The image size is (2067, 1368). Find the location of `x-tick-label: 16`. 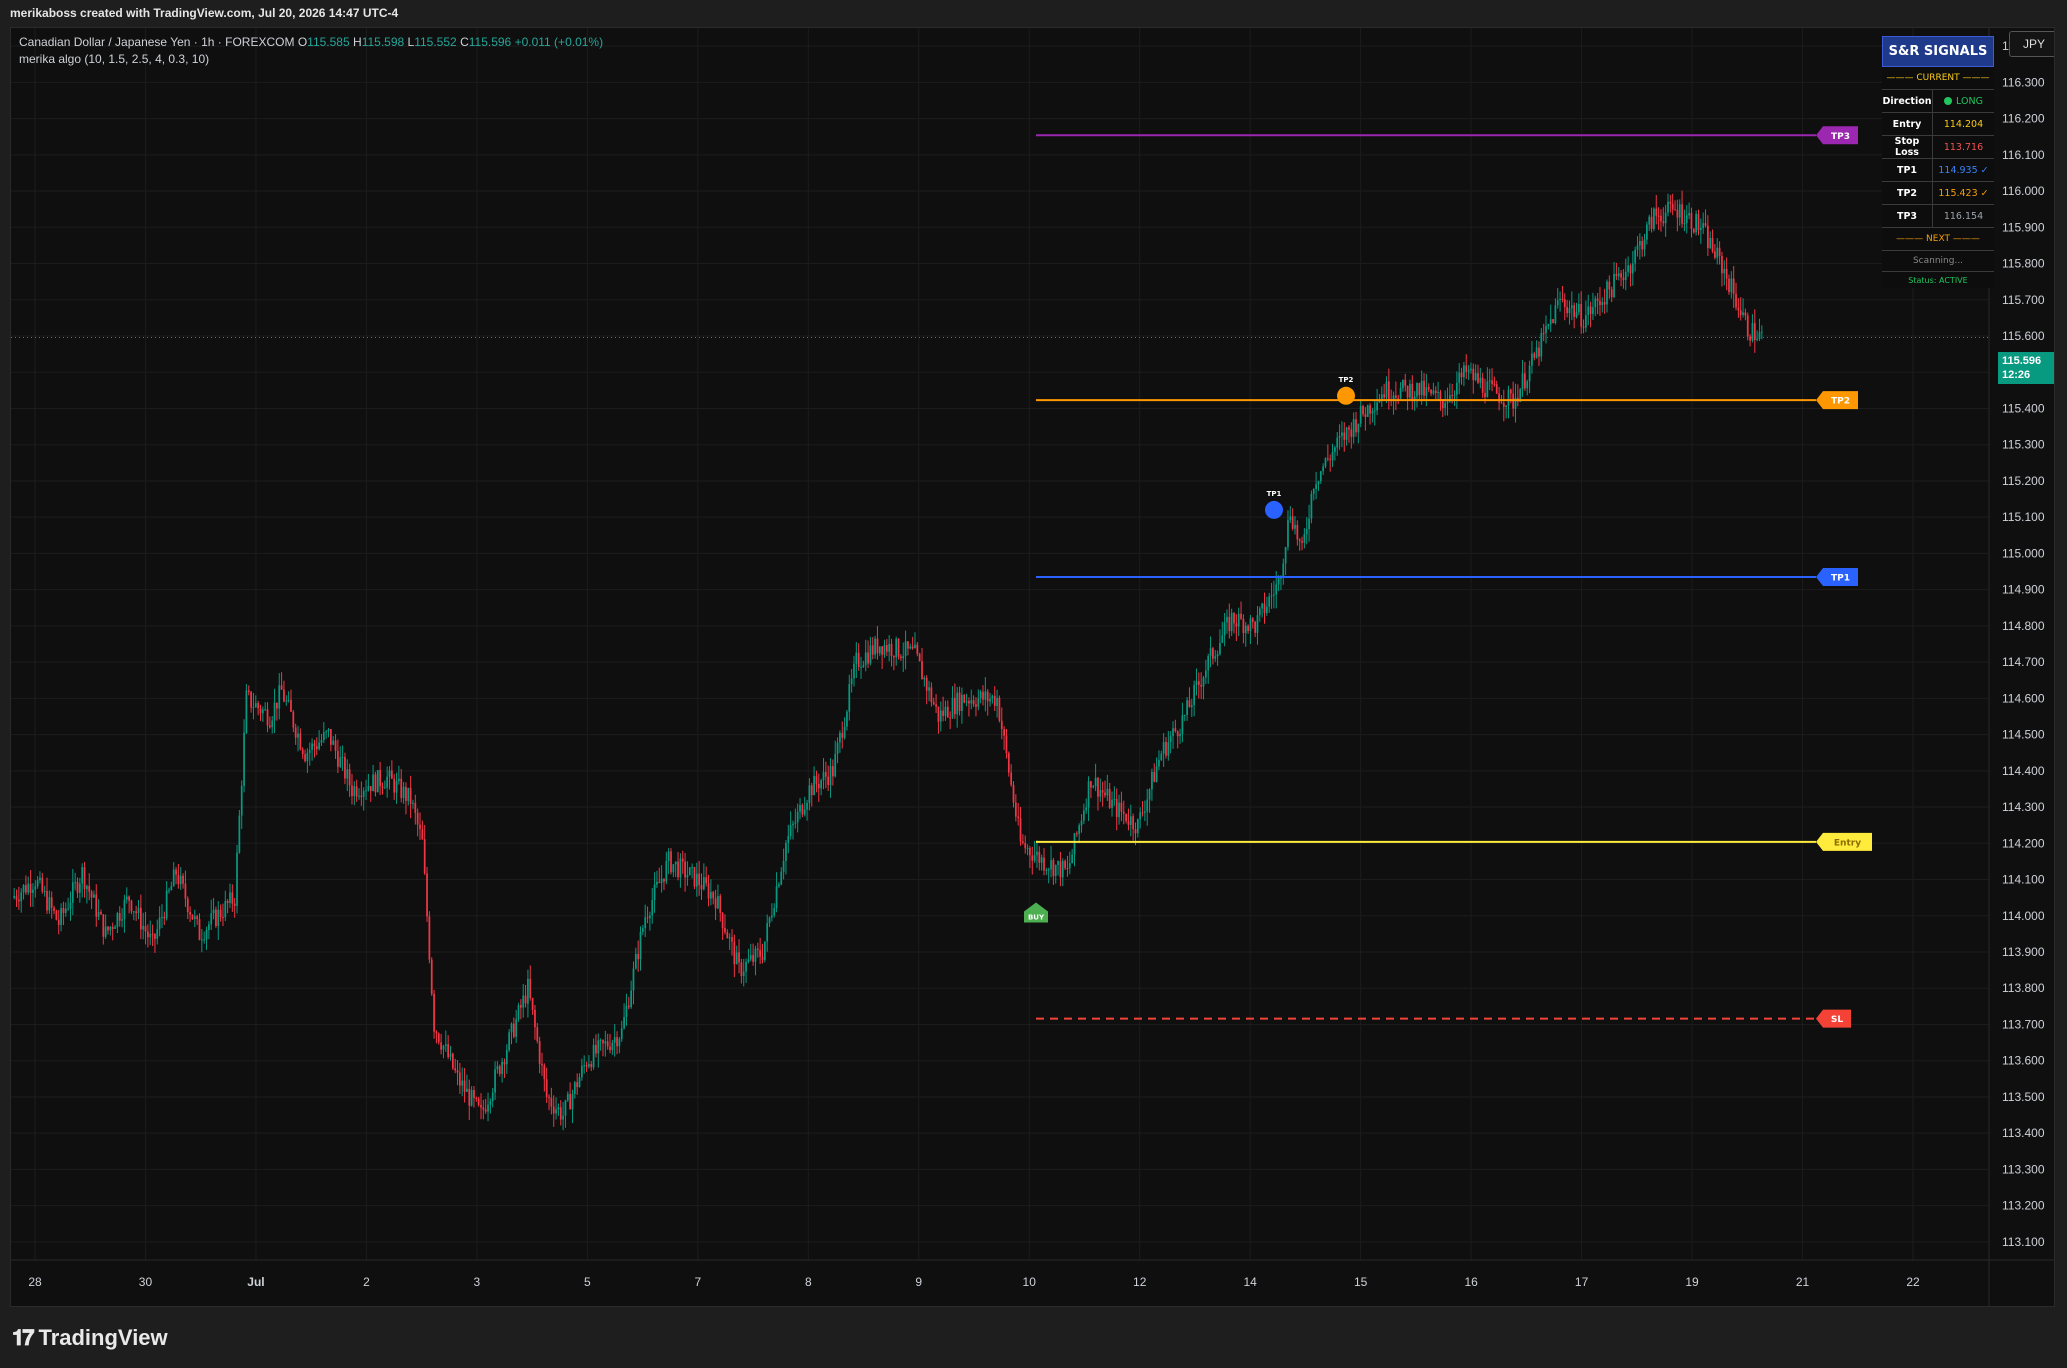

x-tick-label: 16 is located at coordinates (1471, 1282).